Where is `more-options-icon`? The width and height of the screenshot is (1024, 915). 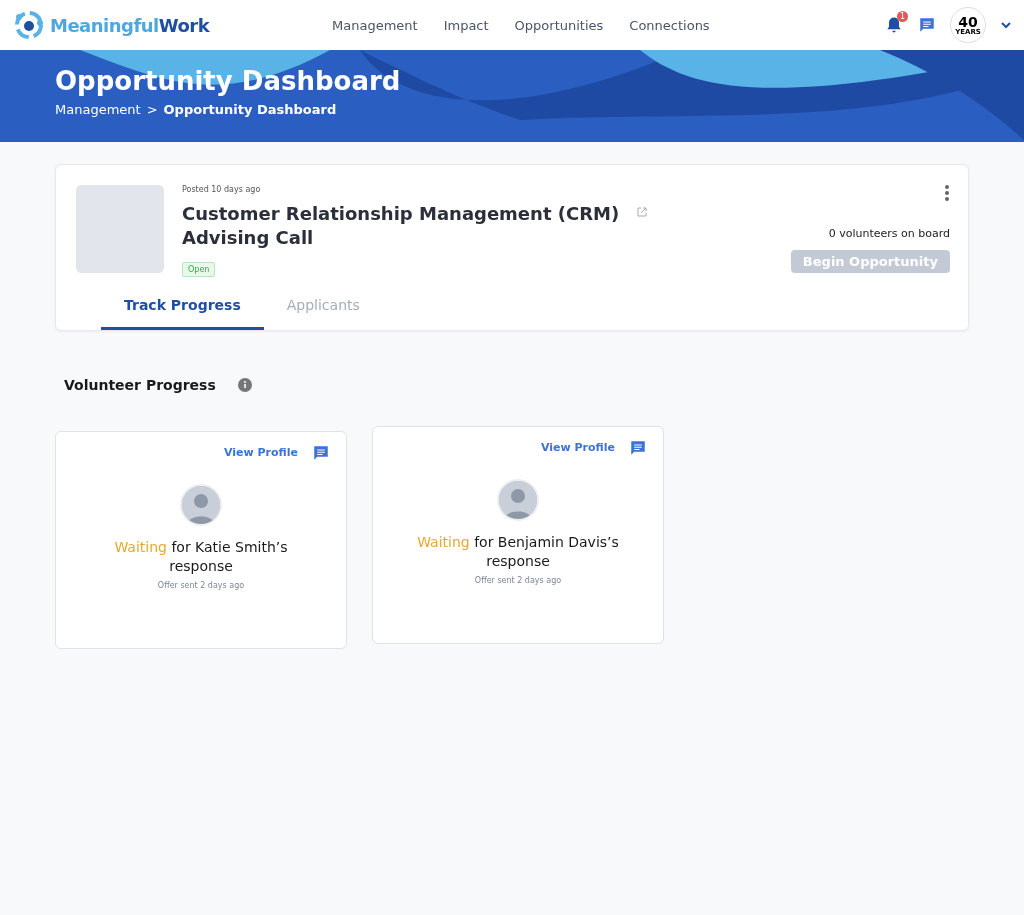
more-options-icon is located at coordinates (947, 193).